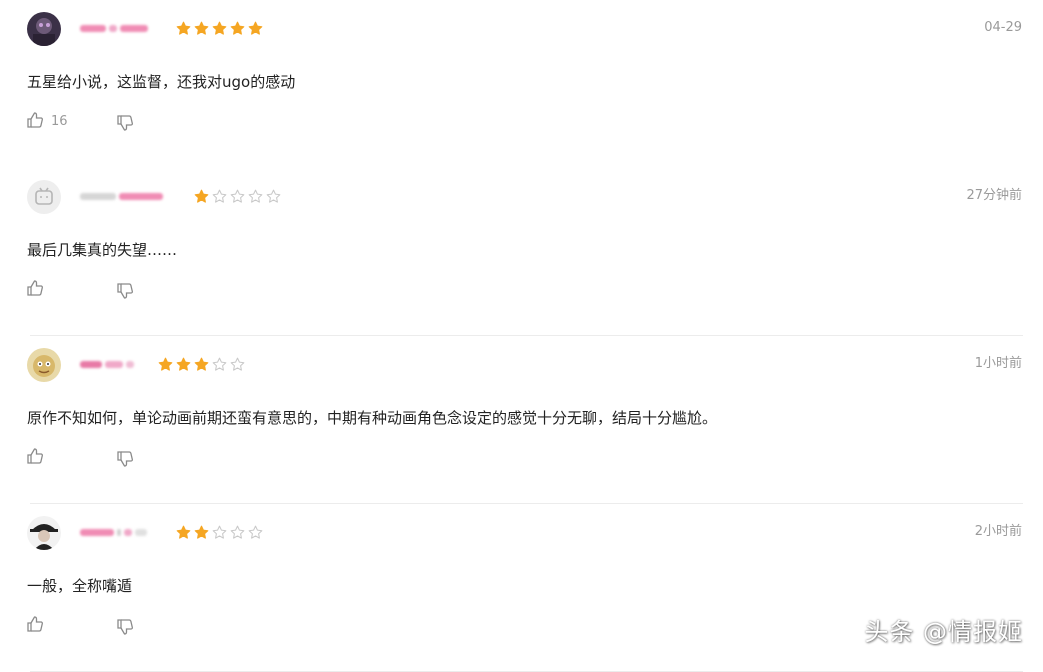 This screenshot has width=1043, height=672. I want to click on like-count: 16, so click(59, 121).